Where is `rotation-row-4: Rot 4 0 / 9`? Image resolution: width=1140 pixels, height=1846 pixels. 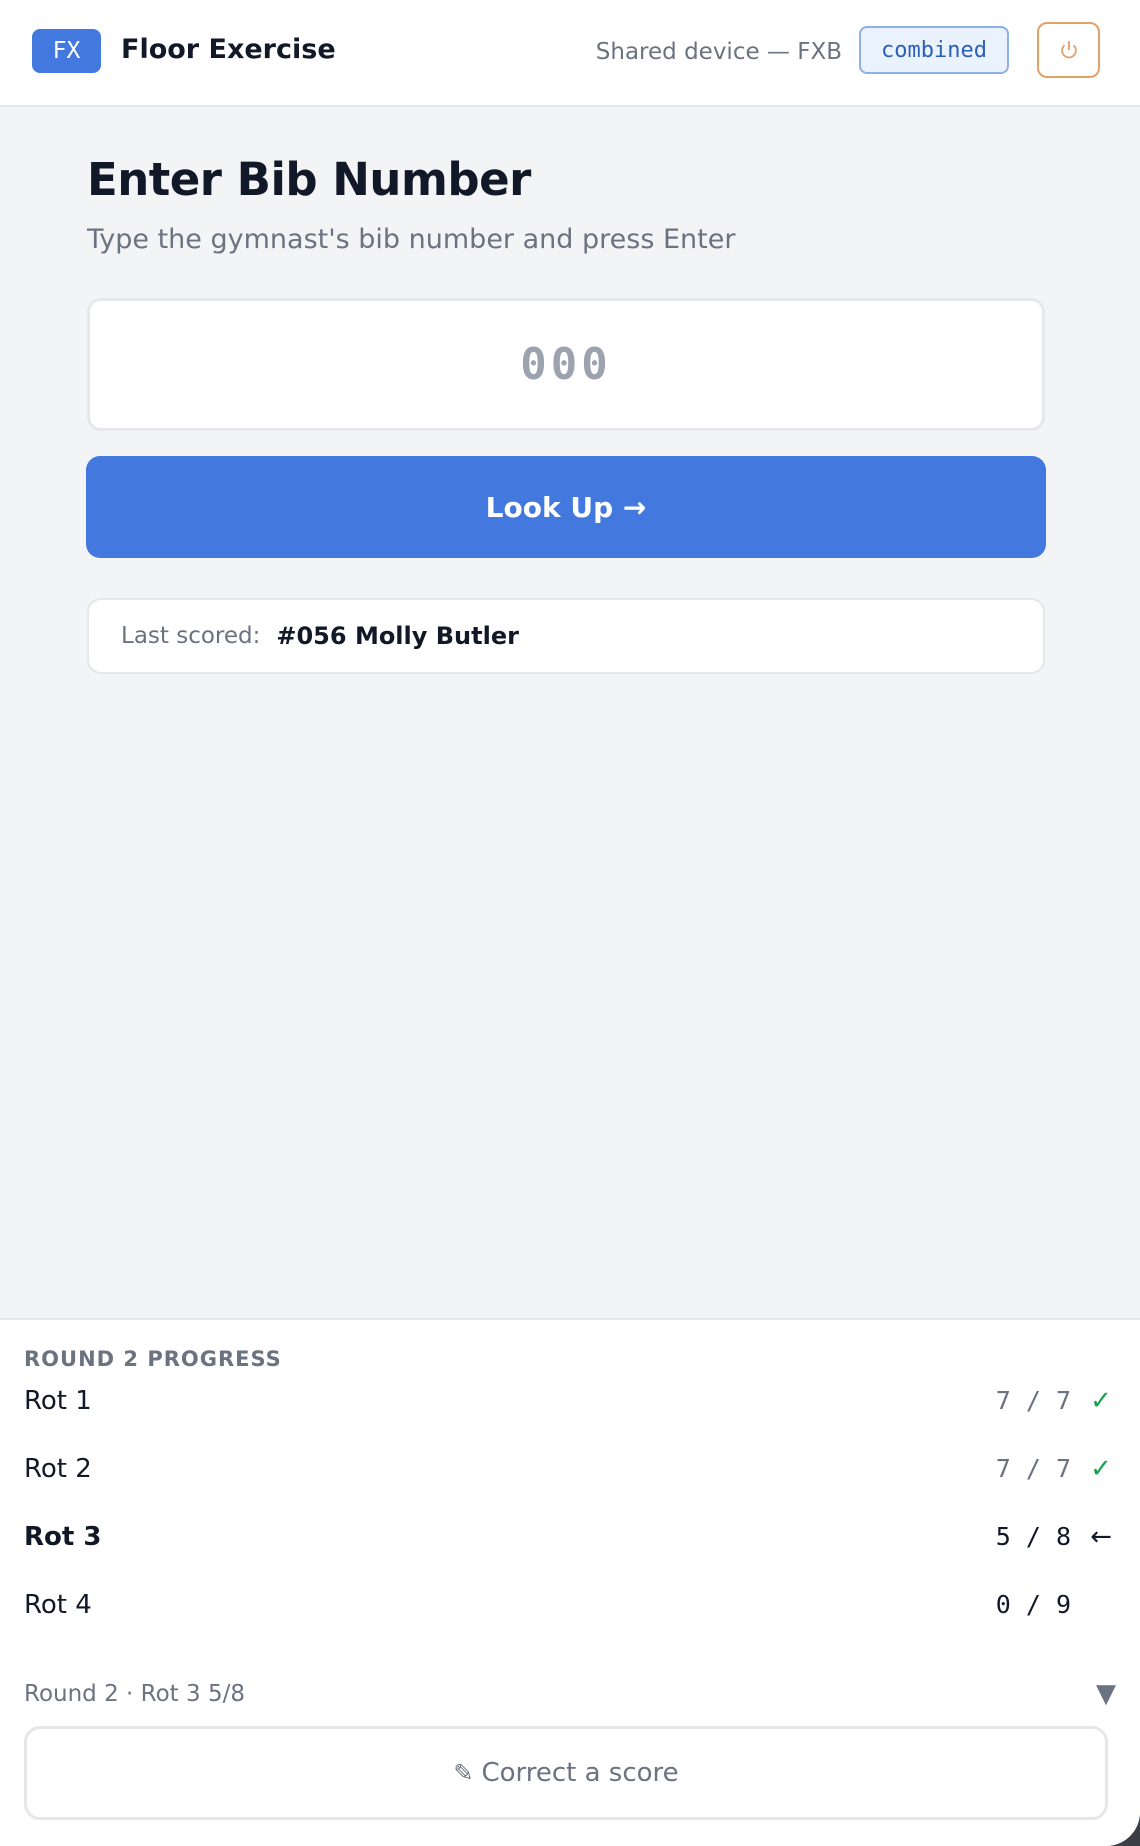 rotation-row-4: Rot 4 0 / 9 is located at coordinates (570, 1605).